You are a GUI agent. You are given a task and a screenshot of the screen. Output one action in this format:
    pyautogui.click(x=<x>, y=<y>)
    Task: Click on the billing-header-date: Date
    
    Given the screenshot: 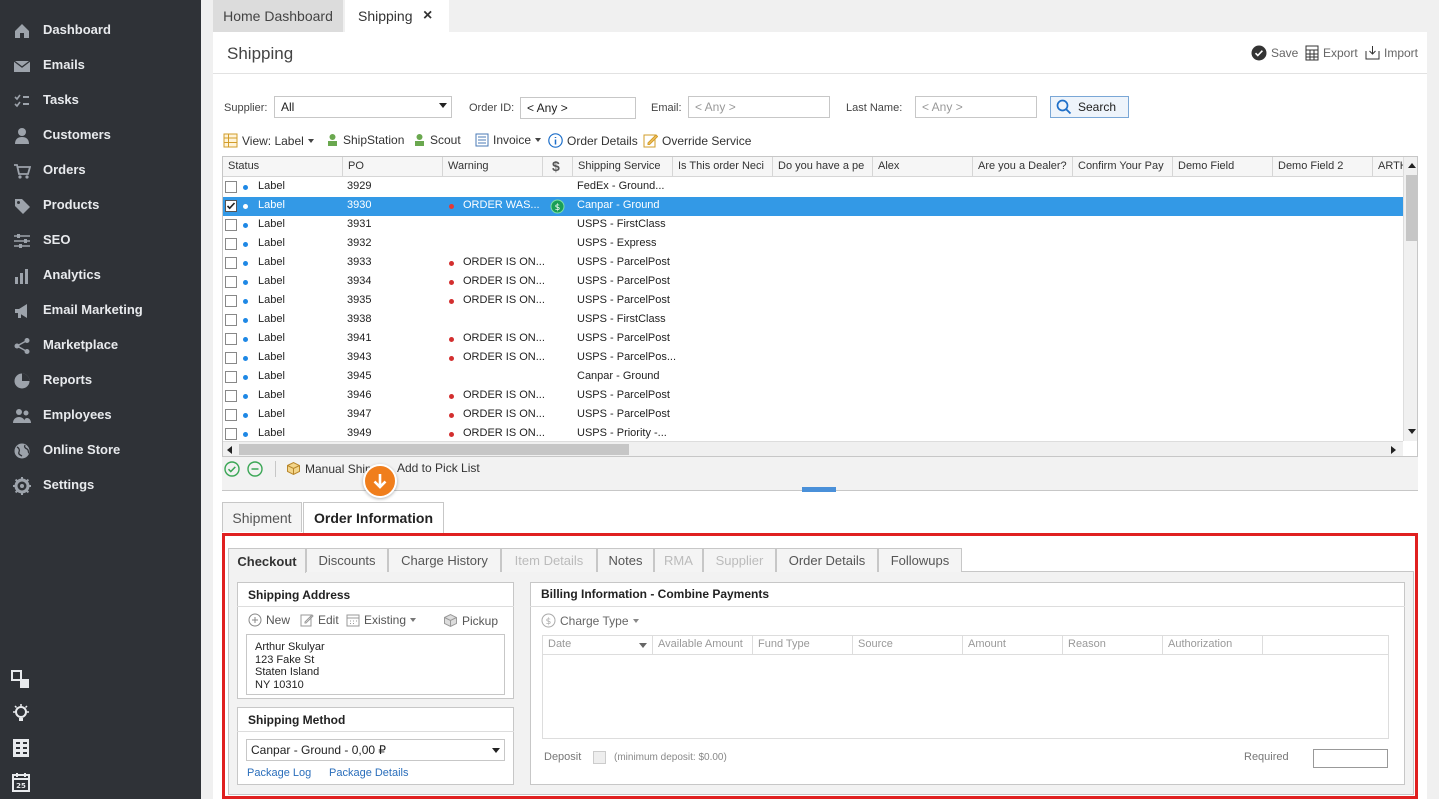 What is the action you would take?
    pyautogui.click(x=598, y=645)
    